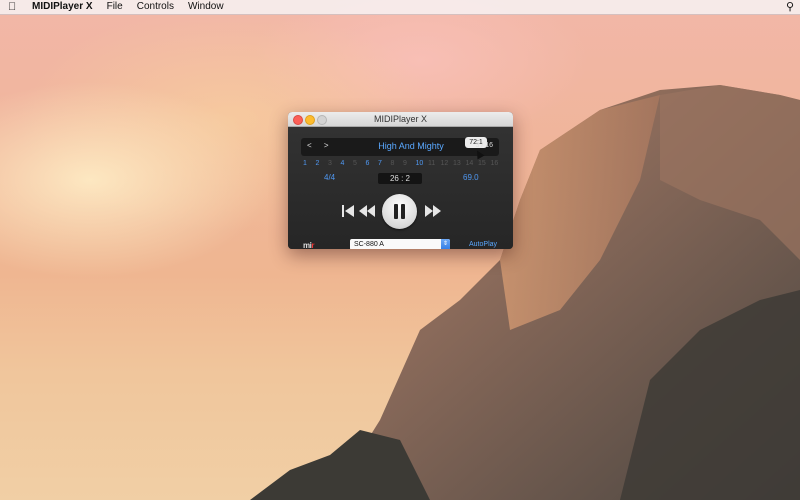 The image size is (800, 500). Describe the element at coordinates (484, 145) in the screenshot. I see `track-counter: 3 / 16` at that location.